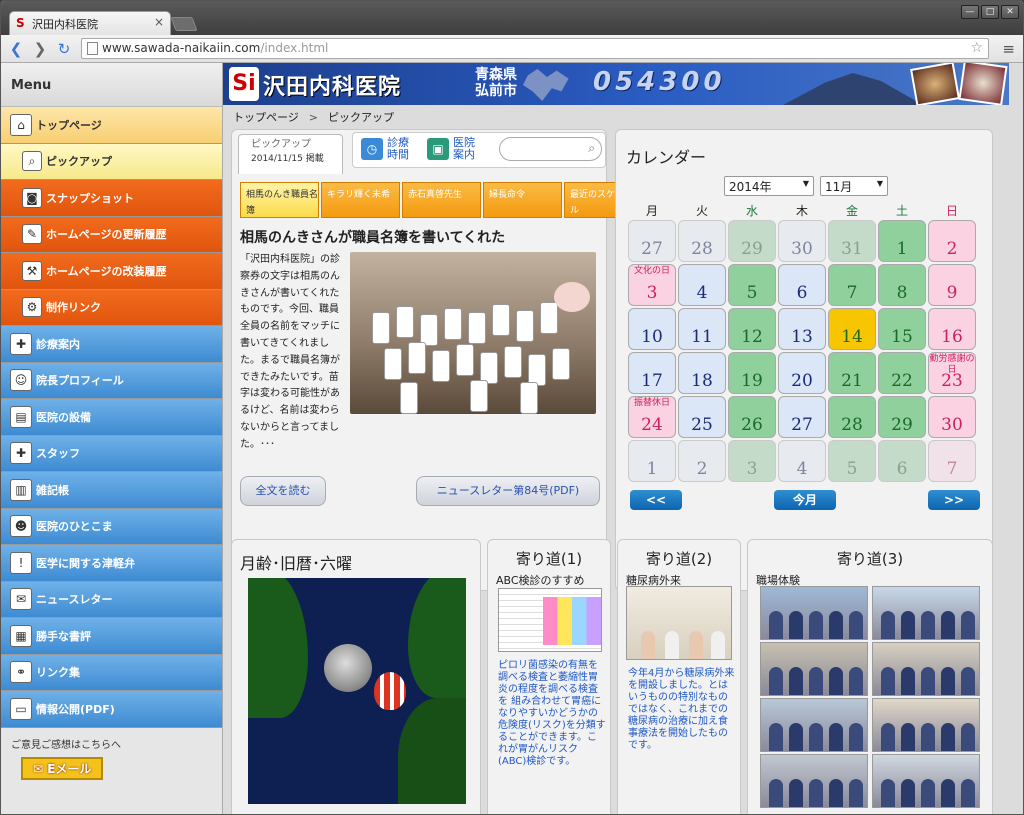 The image size is (1024, 815). What do you see at coordinates (111, 526) in the screenshot?
I see `sidebar-item-12: ☻ 医院のひとこま` at bounding box center [111, 526].